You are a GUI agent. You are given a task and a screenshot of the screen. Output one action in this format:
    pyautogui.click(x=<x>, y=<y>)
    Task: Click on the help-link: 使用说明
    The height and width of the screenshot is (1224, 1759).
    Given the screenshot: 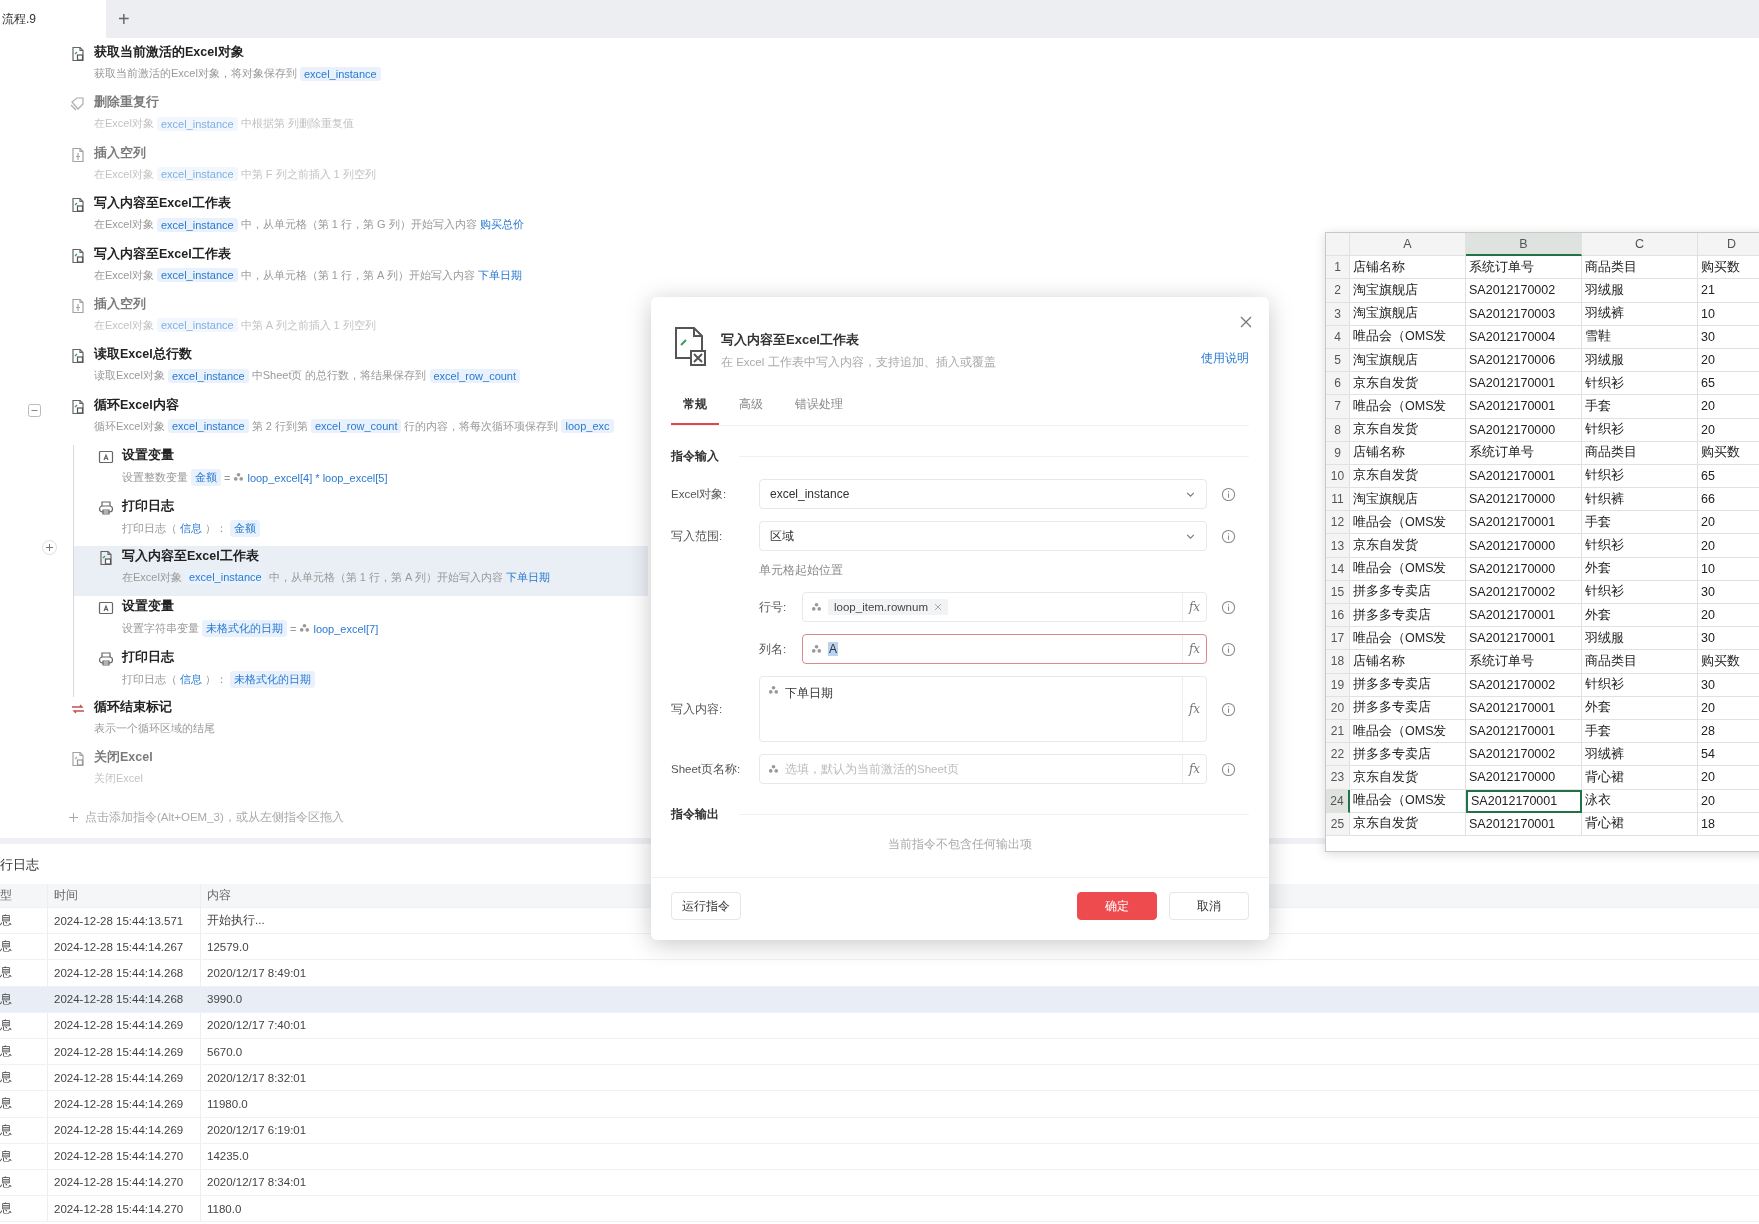 What is the action you would take?
    pyautogui.click(x=1225, y=358)
    